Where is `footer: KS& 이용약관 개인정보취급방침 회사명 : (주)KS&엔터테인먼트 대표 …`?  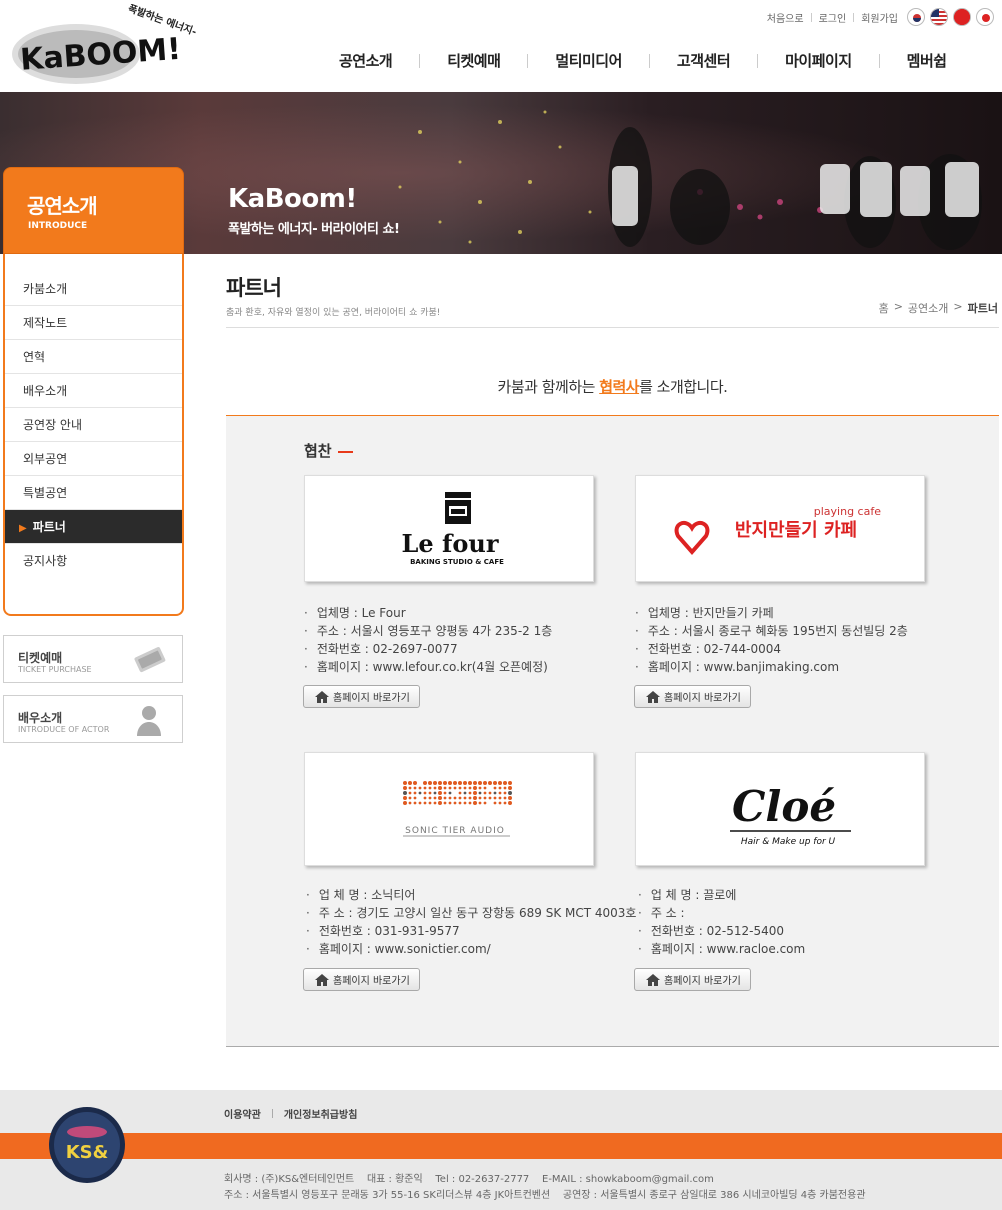 footer: KS& 이용약관 개인정보취급방침 회사명 : (주)KS&엔터테인먼트 대표 … is located at coordinates (501, 1150).